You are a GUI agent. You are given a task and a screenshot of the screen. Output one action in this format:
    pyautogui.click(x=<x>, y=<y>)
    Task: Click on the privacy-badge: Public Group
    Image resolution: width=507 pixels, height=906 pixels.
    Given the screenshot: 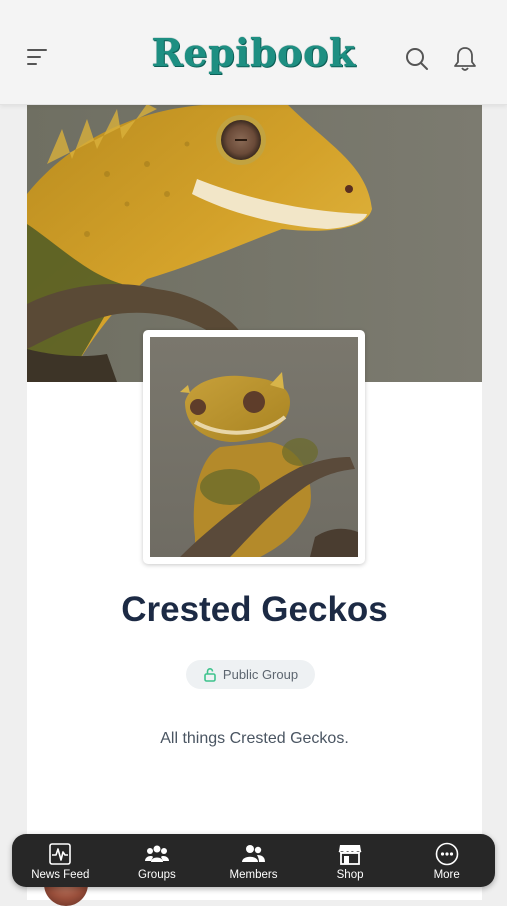 What is the action you would take?
    pyautogui.click(x=250, y=674)
    